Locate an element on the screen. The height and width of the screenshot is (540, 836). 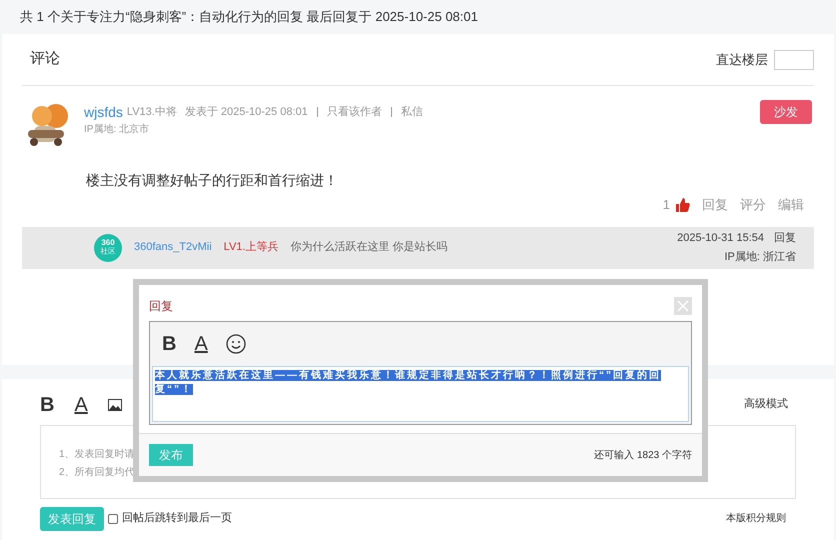
post-action: 回复 is located at coordinates (715, 204).